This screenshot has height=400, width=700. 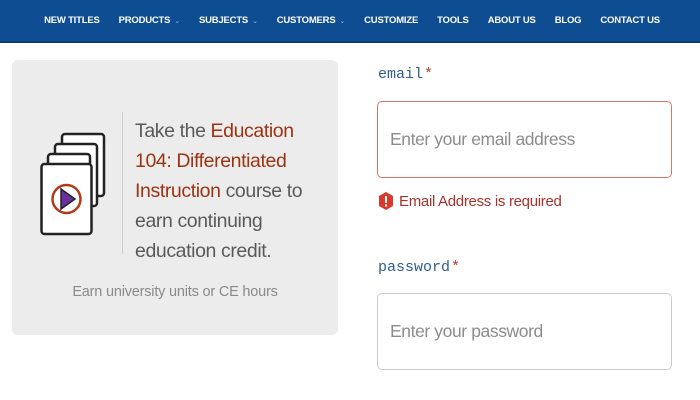 What do you see at coordinates (175, 292) in the screenshot?
I see `card-footer-text: Earn university units or CE hours` at bounding box center [175, 292].